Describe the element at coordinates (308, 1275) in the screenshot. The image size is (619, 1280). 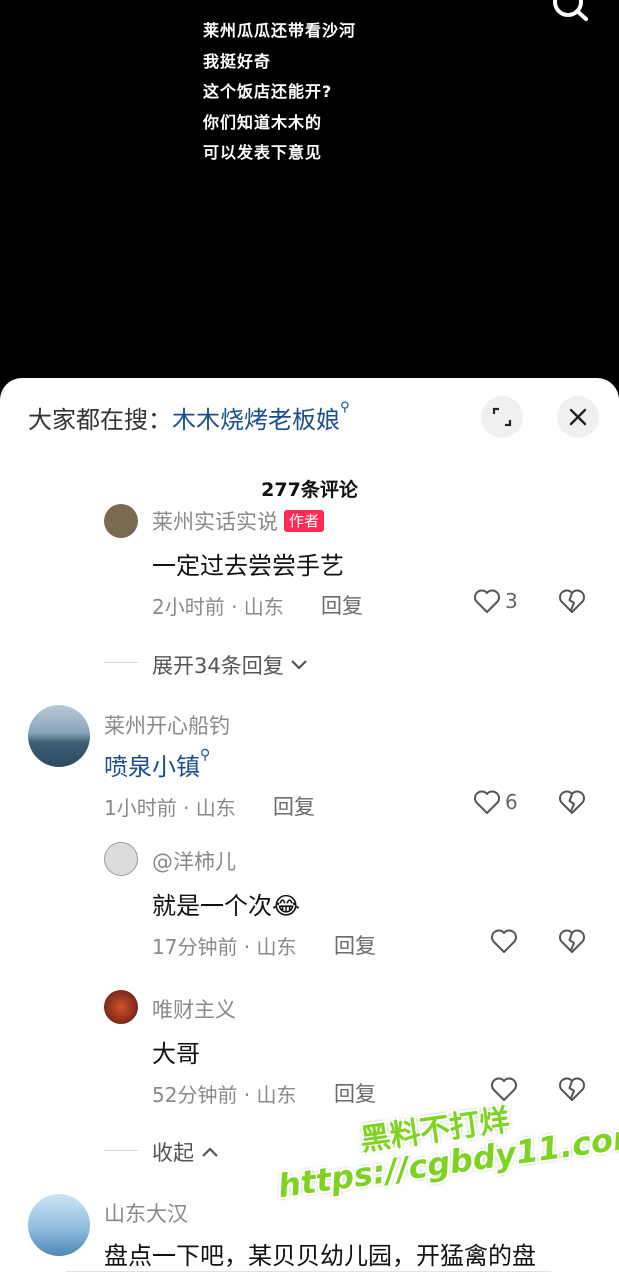
I see `input-bar-edge` at that location.